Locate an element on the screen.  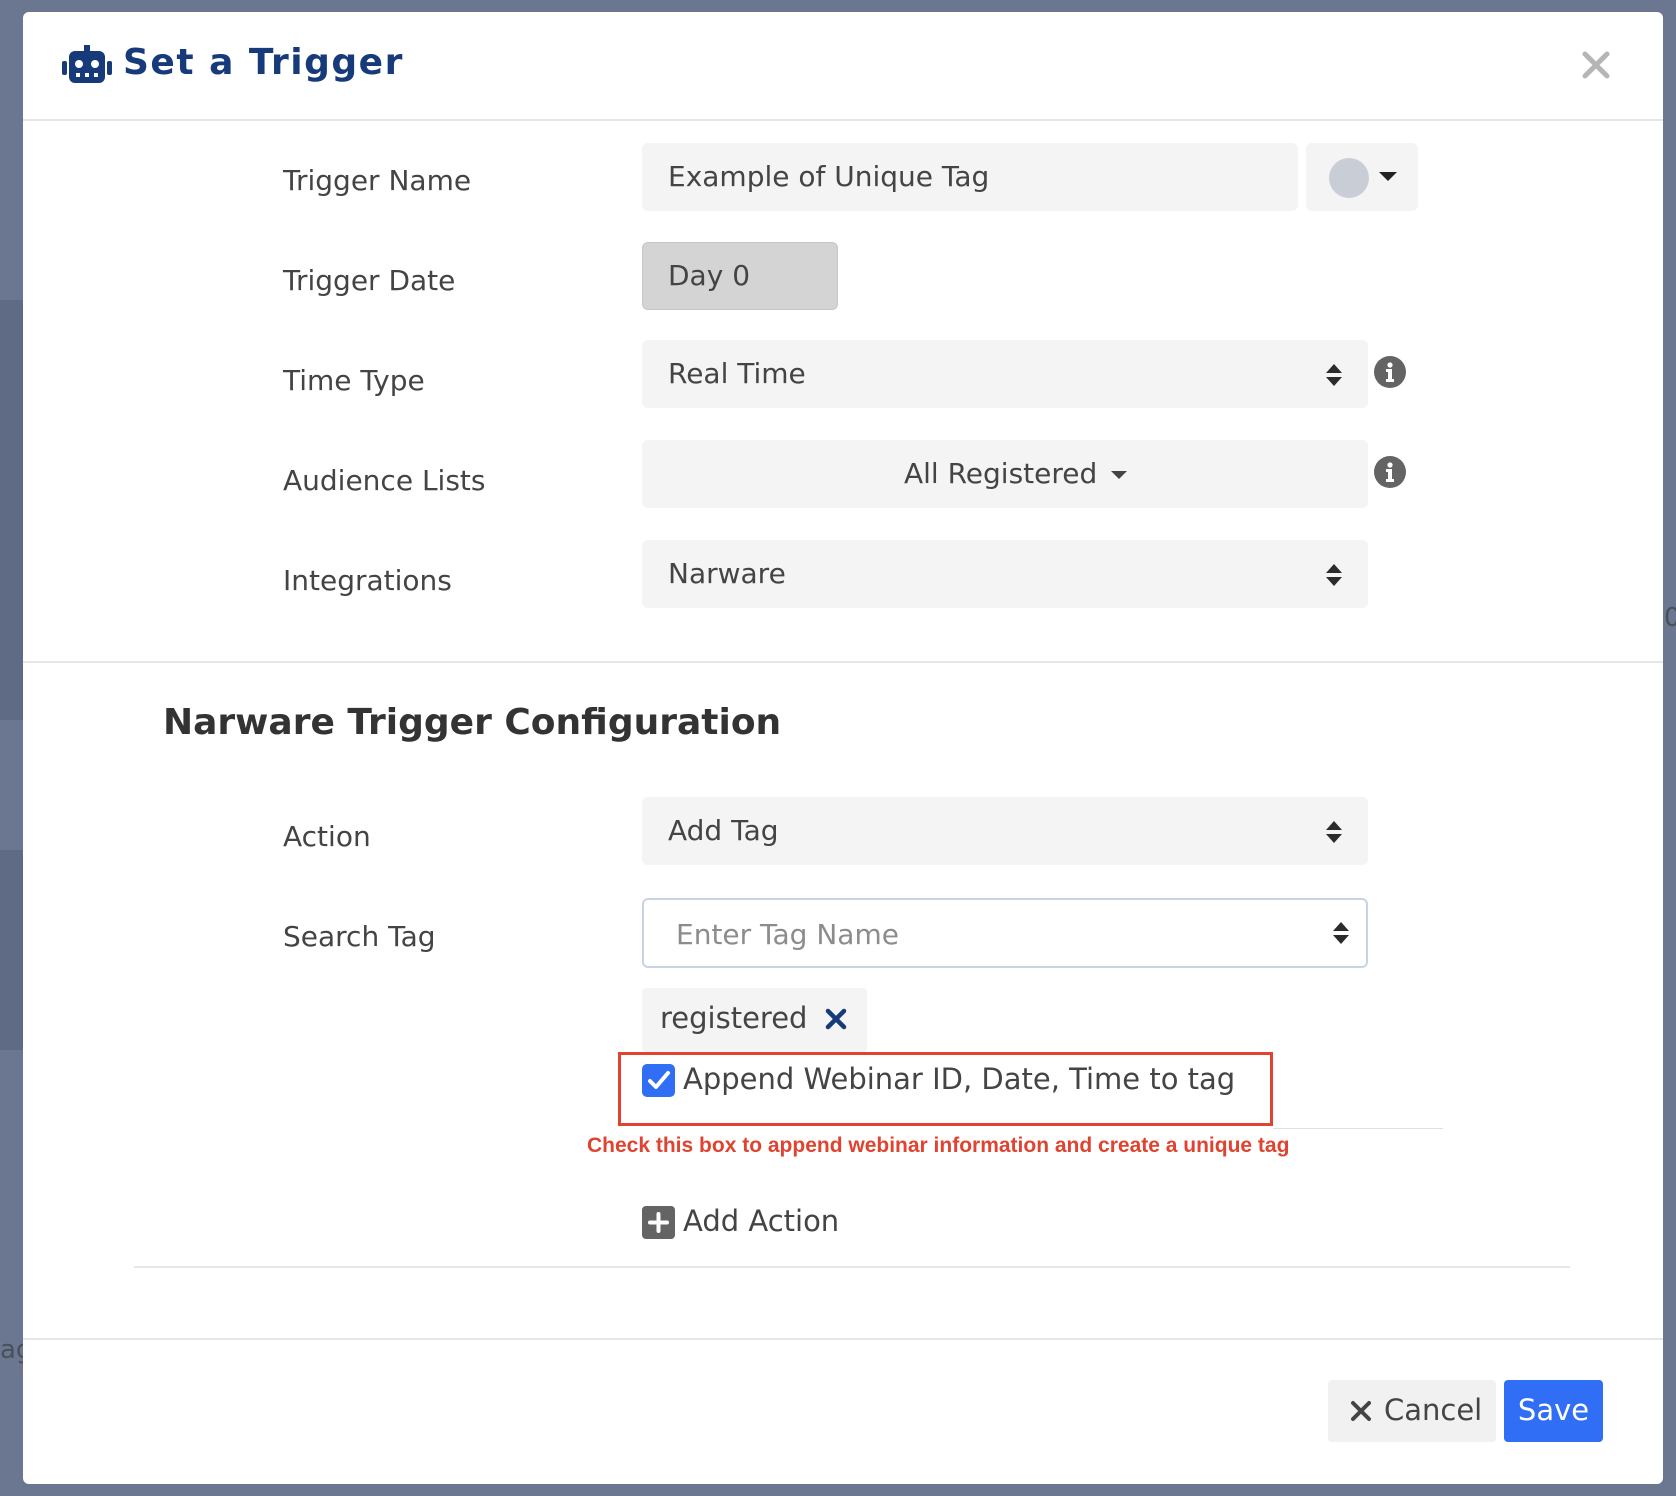
search-tag-input is located at coordinates (986, 934).